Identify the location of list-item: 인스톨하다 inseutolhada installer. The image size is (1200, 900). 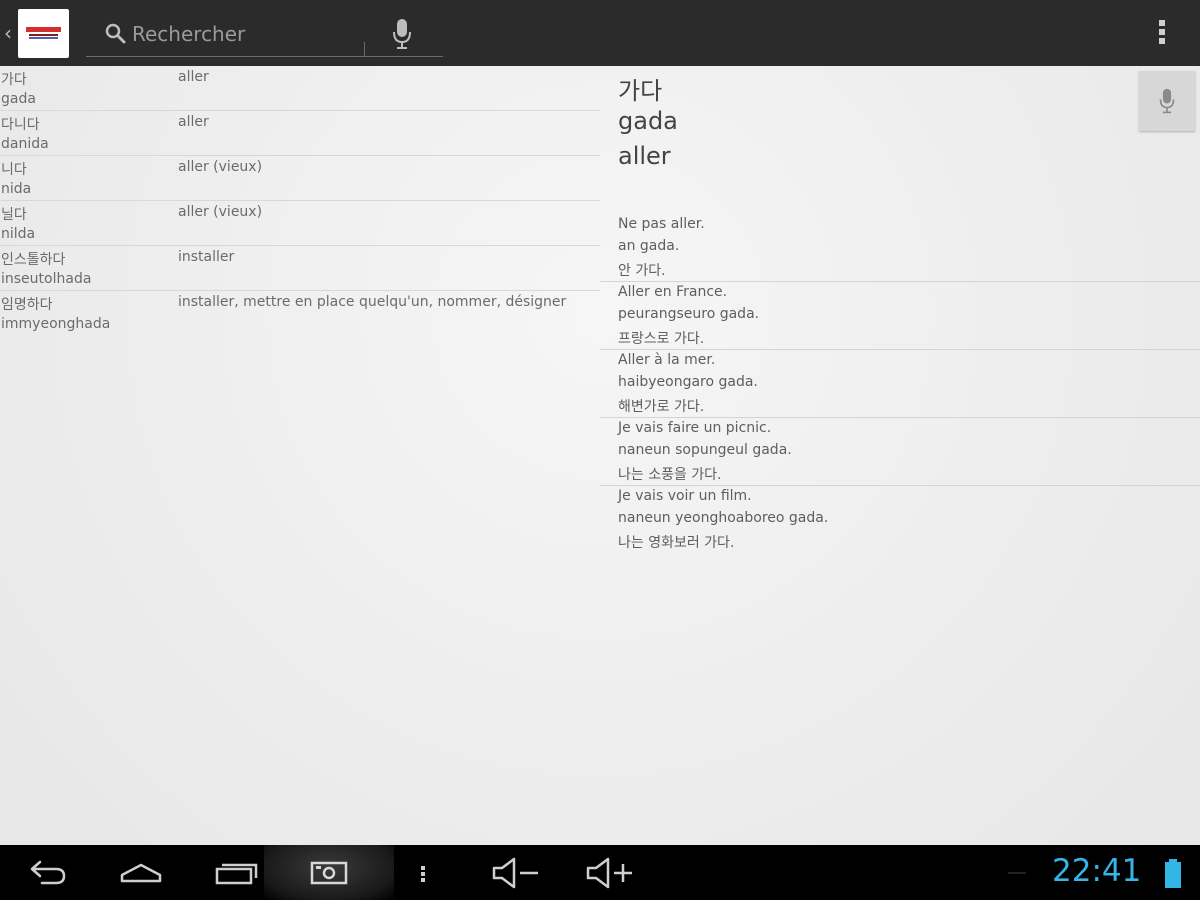
(300, 268).